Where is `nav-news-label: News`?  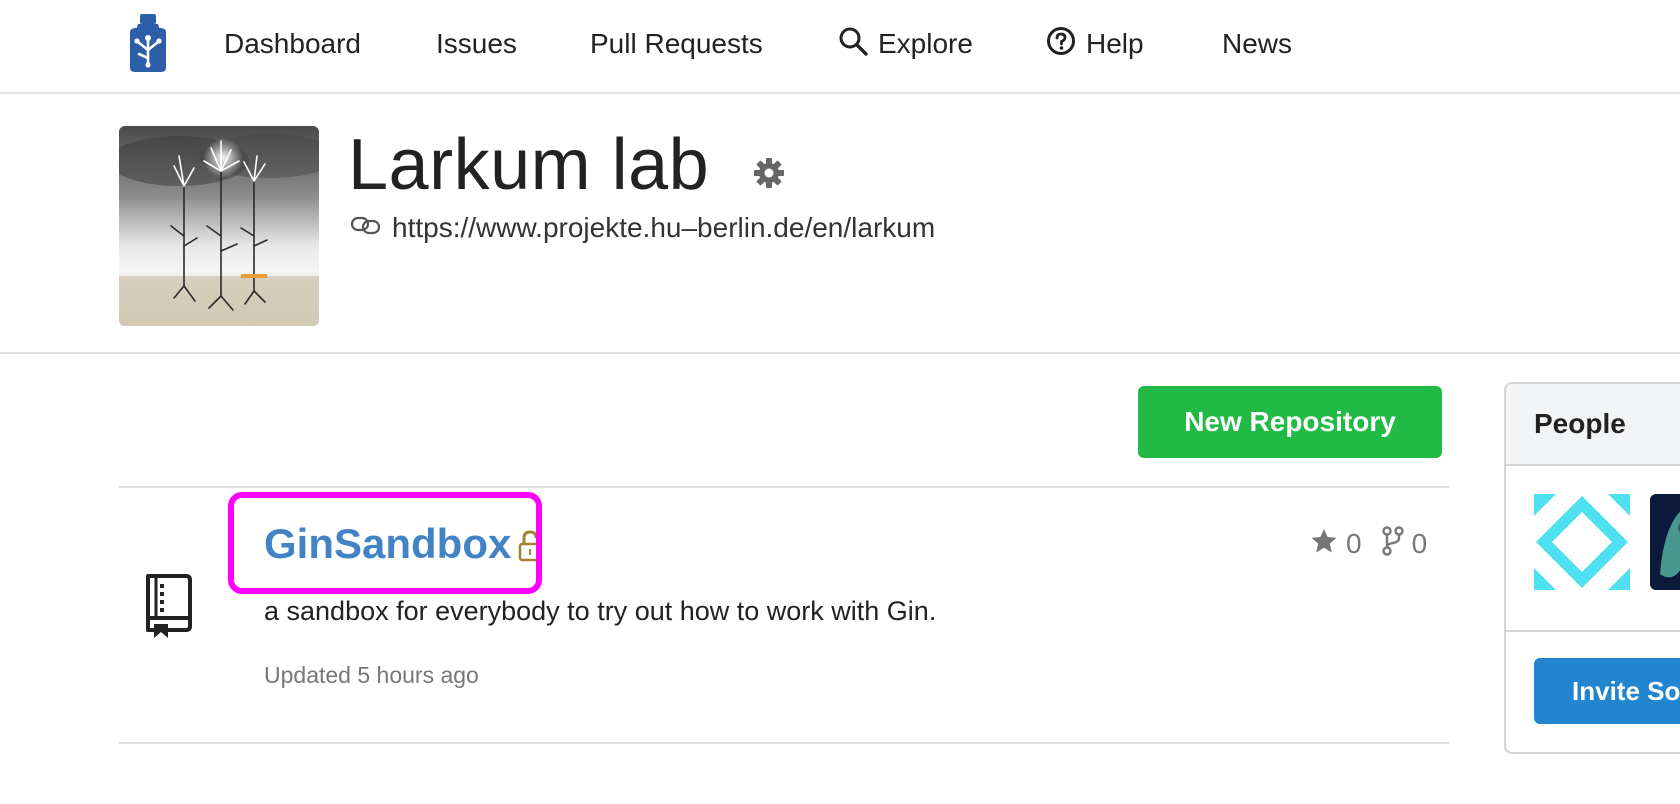 nav-news-label: News is located at coordinates (1257, 43).